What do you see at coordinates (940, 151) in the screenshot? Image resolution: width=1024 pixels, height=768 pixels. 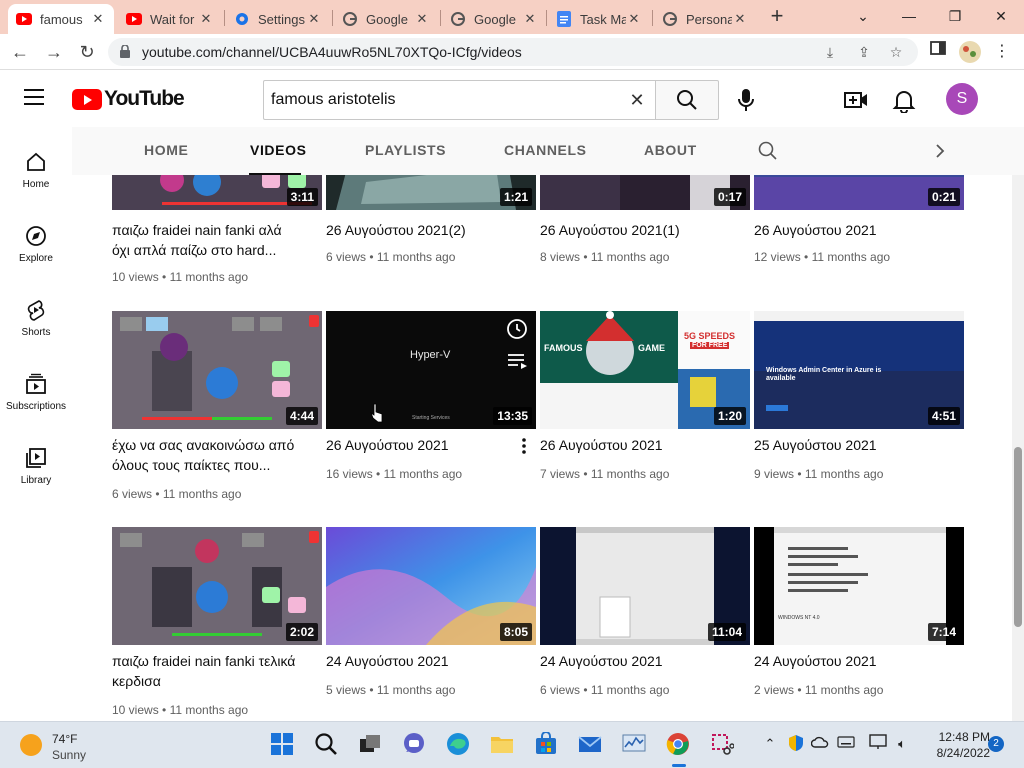 I see `chevron-right-icon` at bounding box center [940, 151].